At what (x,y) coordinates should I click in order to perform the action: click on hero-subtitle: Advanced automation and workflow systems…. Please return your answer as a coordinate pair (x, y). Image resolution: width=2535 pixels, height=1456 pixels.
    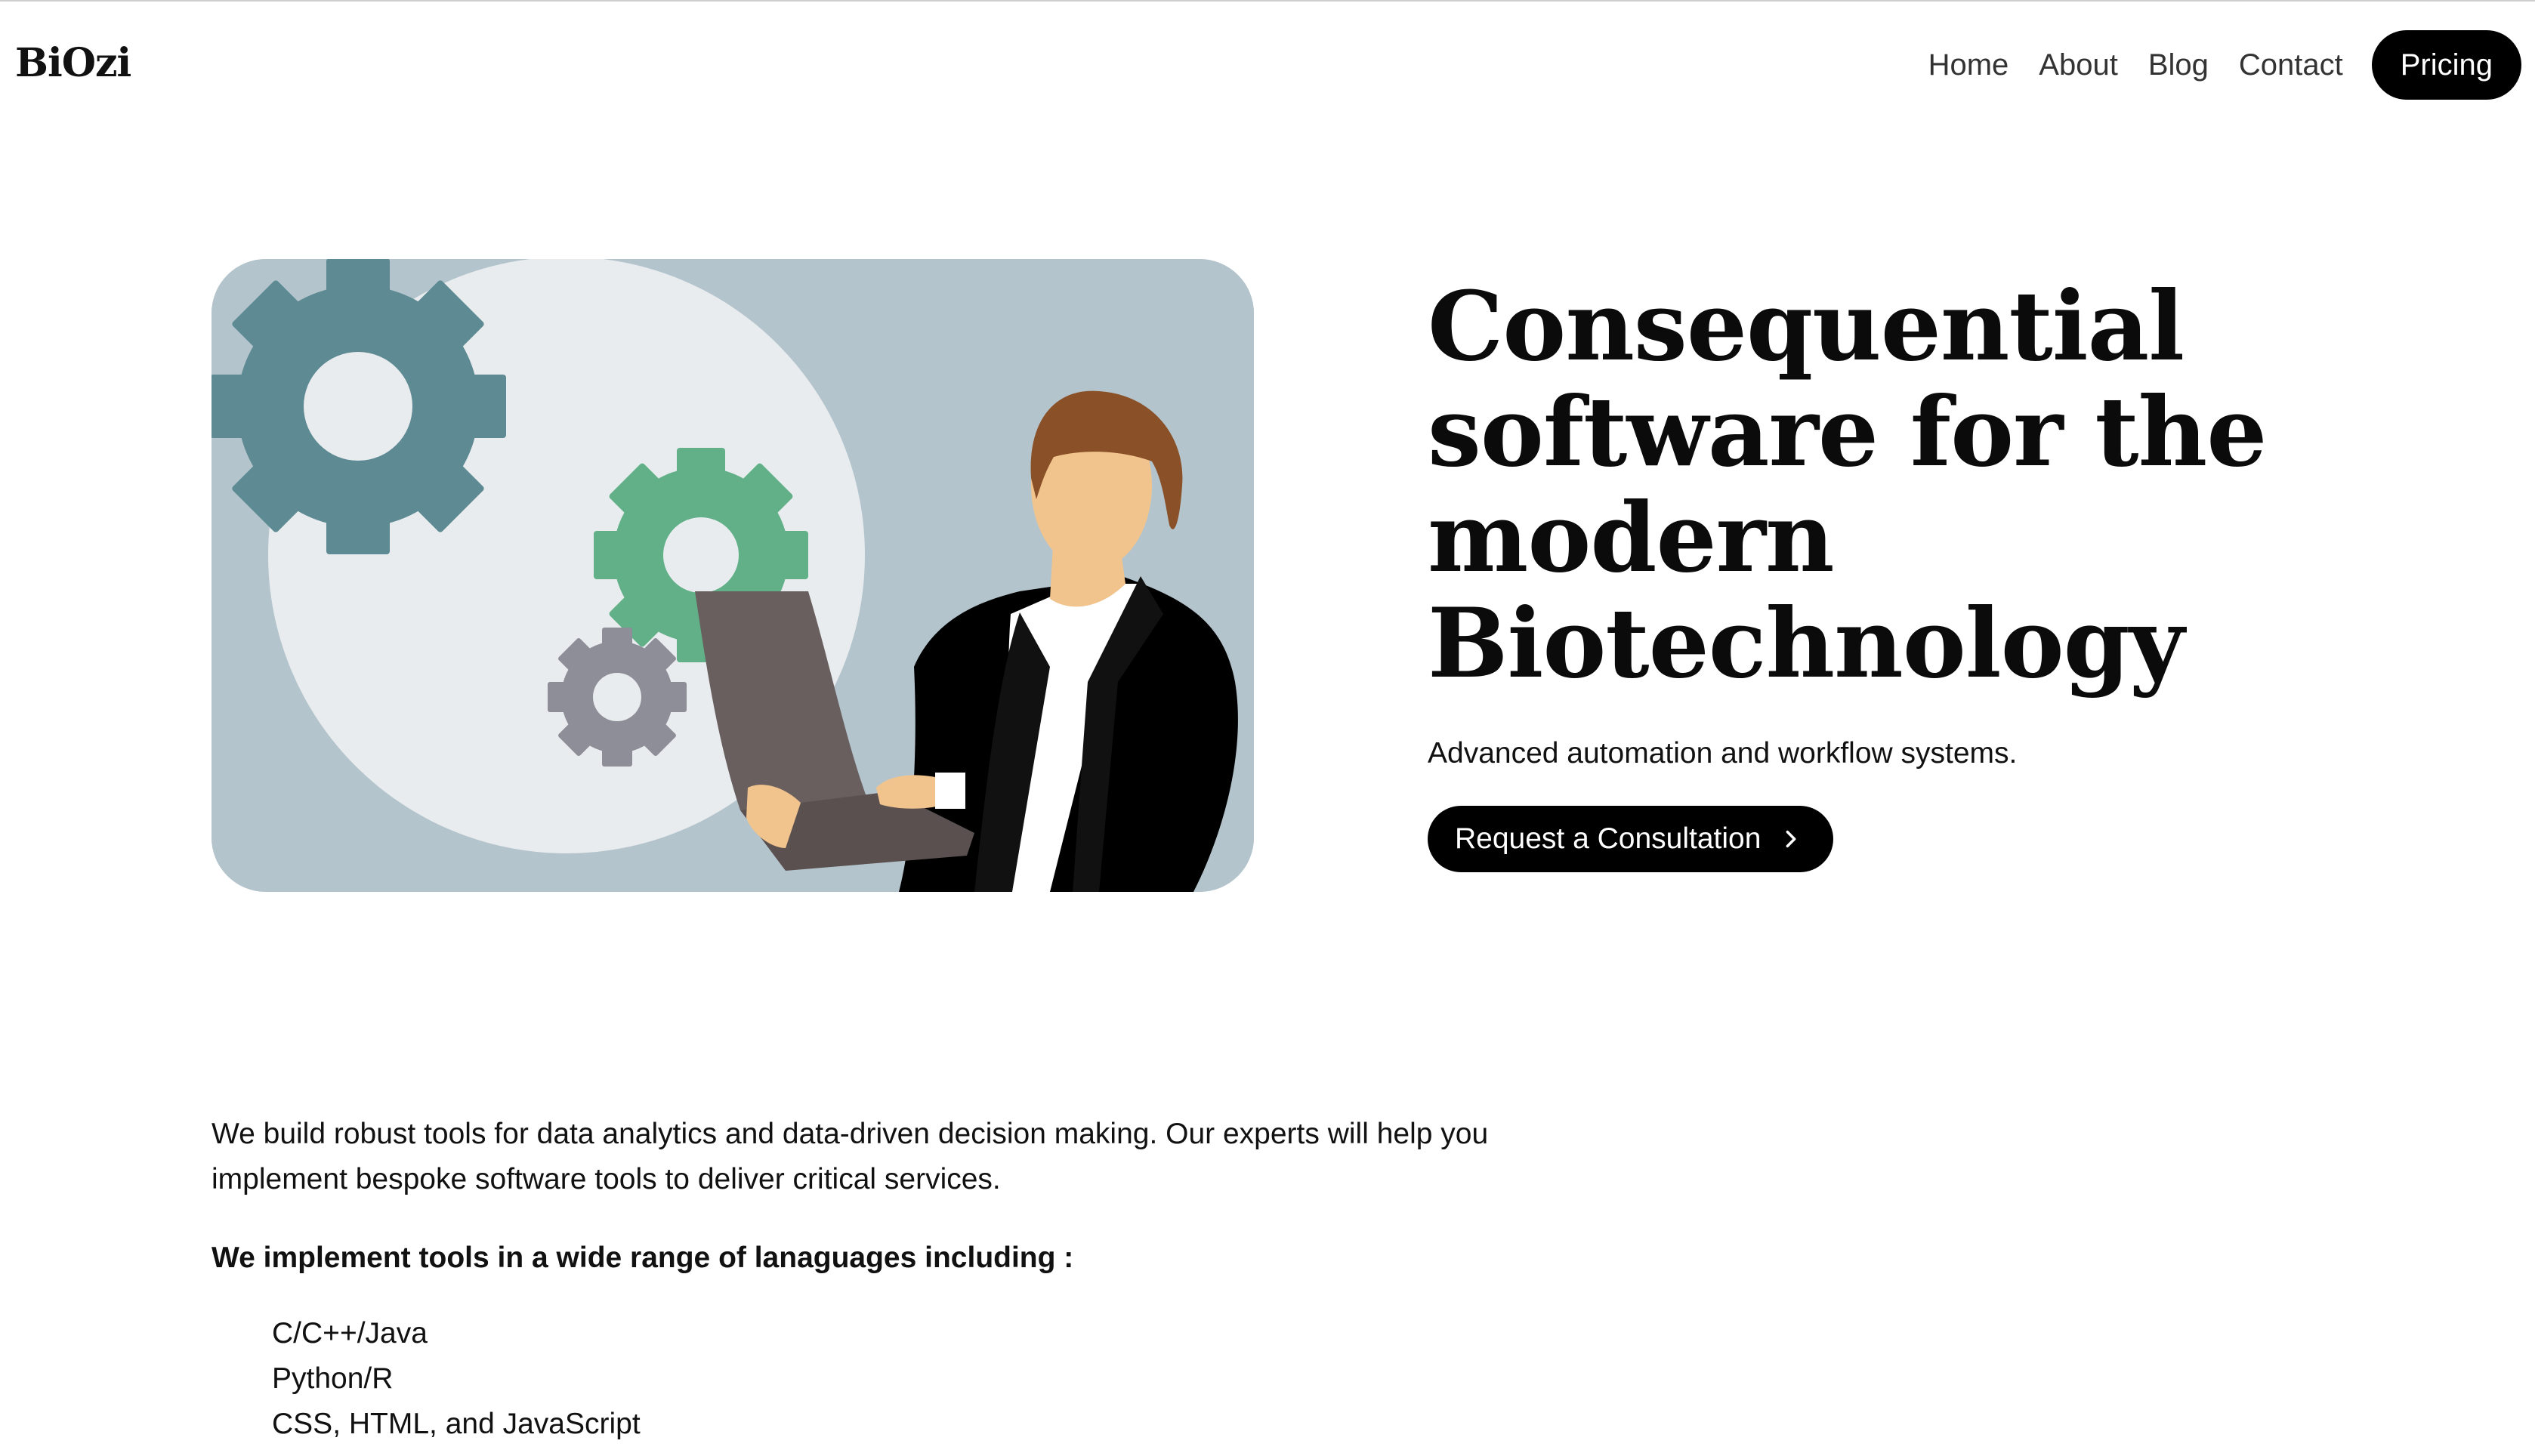
    Looking at the image, I should click on (1723, 753).